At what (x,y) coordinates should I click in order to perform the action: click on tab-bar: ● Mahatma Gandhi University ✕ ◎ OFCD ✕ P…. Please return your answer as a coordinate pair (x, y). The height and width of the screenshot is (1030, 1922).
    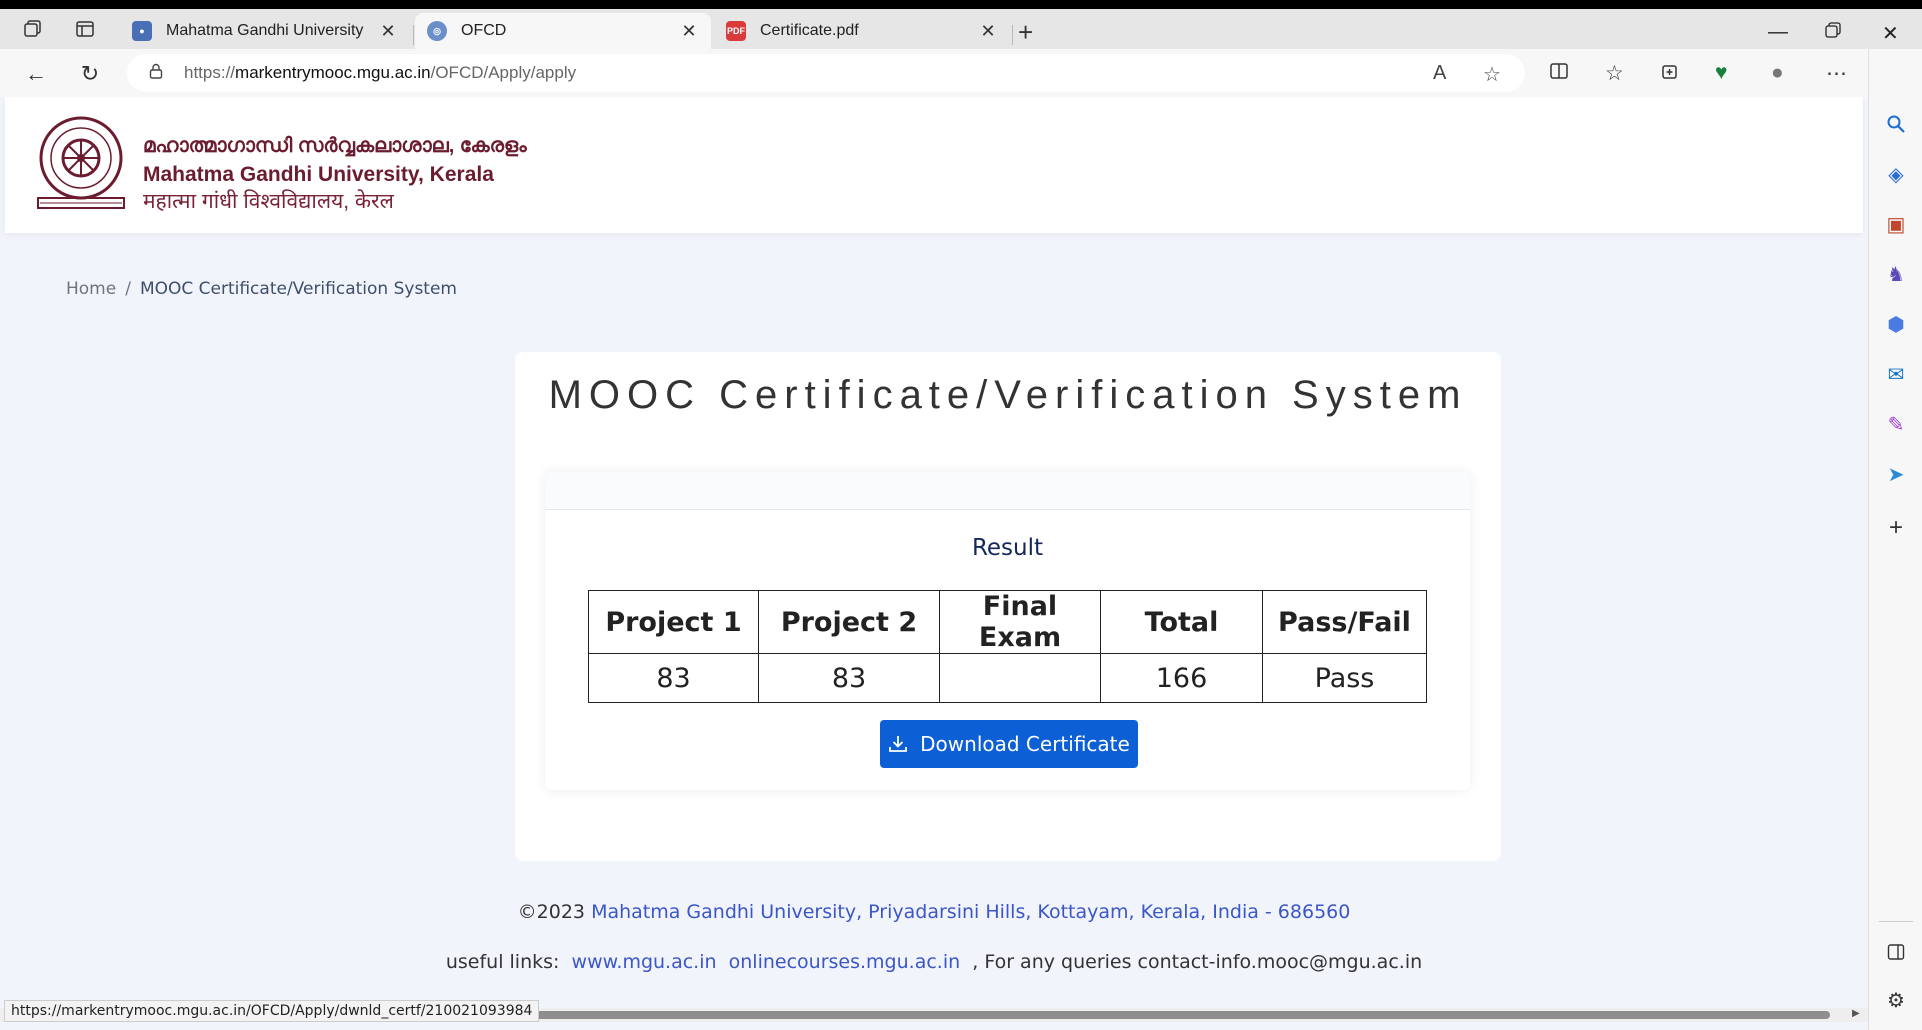
    Looking at the image, I should click on (961, 29).